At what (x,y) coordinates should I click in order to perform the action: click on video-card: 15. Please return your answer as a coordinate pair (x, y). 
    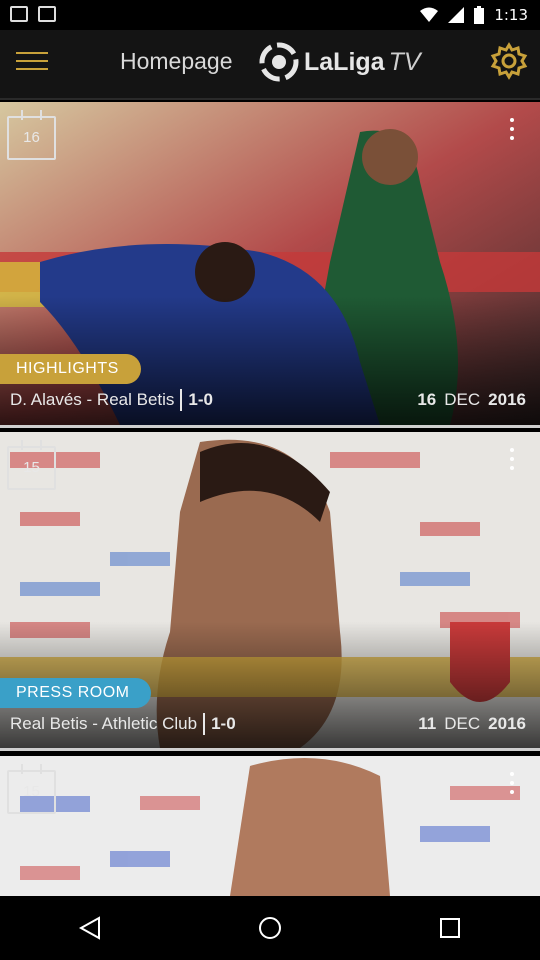
    Looking at the image, I should click on (270, 826).